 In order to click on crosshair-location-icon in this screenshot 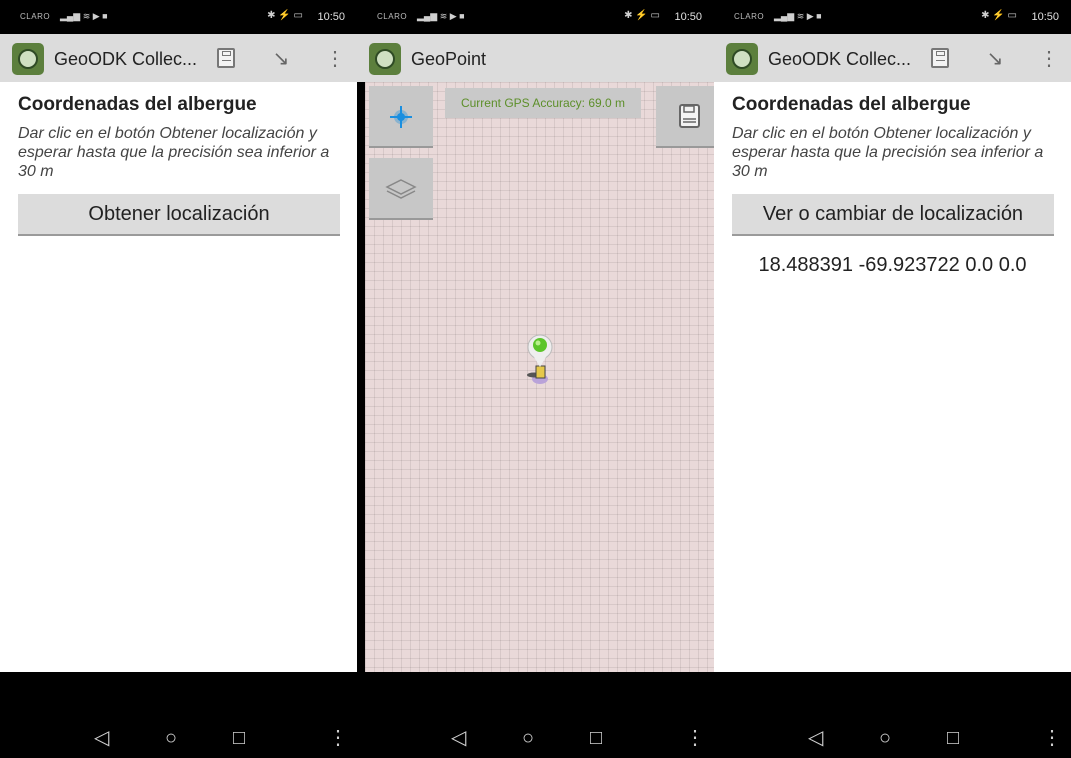, I will do `click(401, 117)`.